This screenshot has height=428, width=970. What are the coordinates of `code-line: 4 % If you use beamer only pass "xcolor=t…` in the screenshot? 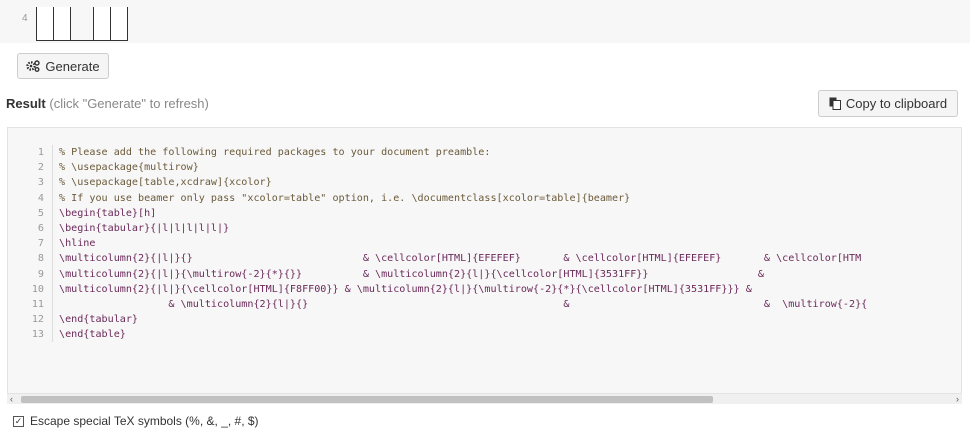 It's located at (437, 198).